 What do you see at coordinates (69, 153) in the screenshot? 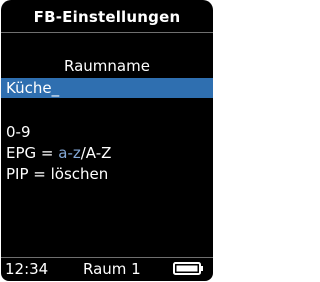
I see `hint-epg-lowercase: a-z` at bounding box center [69, 153].